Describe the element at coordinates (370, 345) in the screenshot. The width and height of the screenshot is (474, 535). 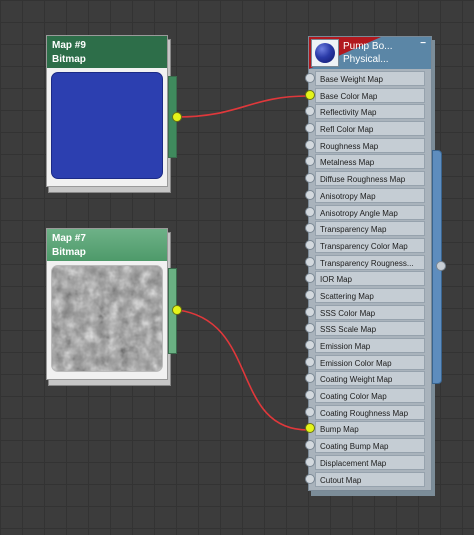
I see `map-slot-label: Emission Map` at that location.